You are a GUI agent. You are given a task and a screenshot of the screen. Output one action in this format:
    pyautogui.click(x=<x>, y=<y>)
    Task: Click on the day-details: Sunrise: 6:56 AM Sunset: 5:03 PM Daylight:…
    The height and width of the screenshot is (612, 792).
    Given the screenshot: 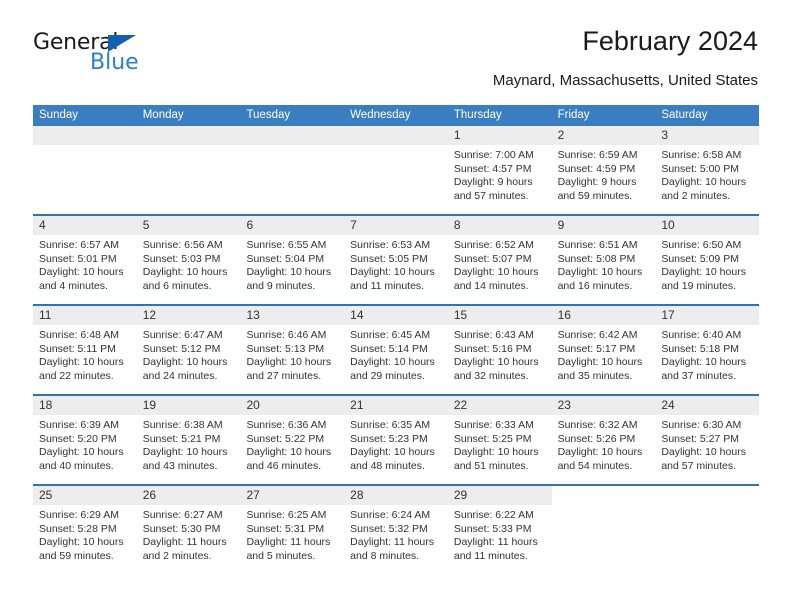 What is the action you would take?
    pyautogui.click(x=189, y=264)
    